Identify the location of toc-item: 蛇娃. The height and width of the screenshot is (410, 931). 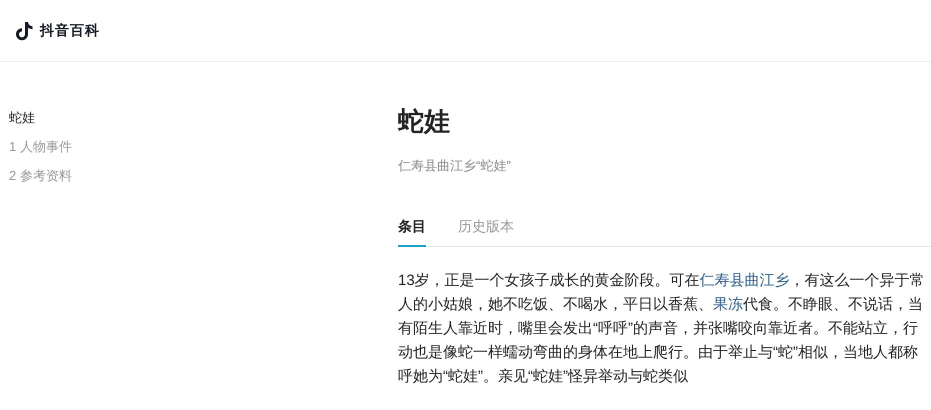
(22, 117).